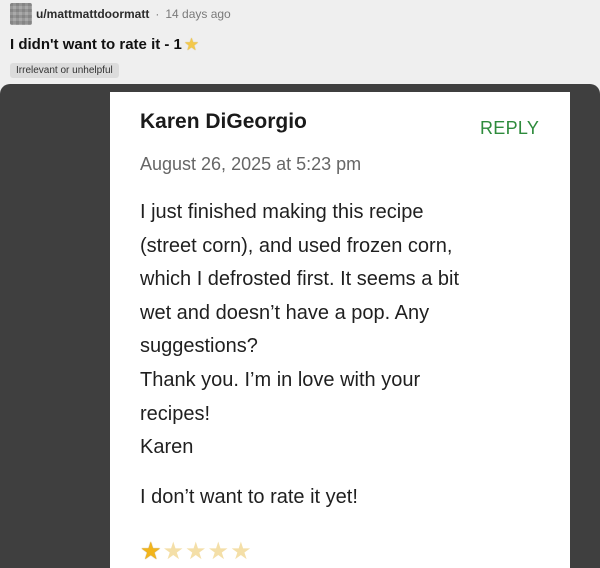  I want to click on star-filled-icon: ★, so click(151, 552).